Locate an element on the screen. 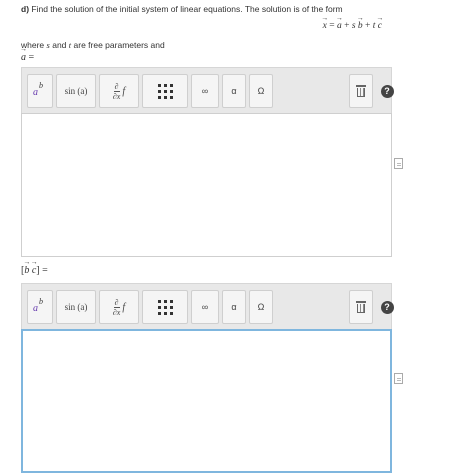 This screenshot has height=476, width=474. parameters-note: where s and t are free parameters and is located at coordinates (93, 45).